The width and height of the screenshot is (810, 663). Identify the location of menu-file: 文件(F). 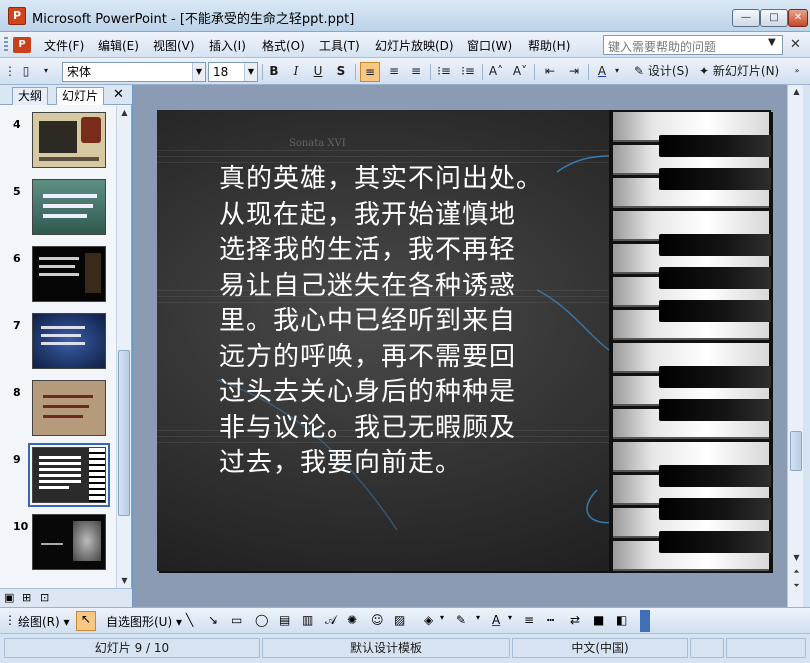
(64, 45).